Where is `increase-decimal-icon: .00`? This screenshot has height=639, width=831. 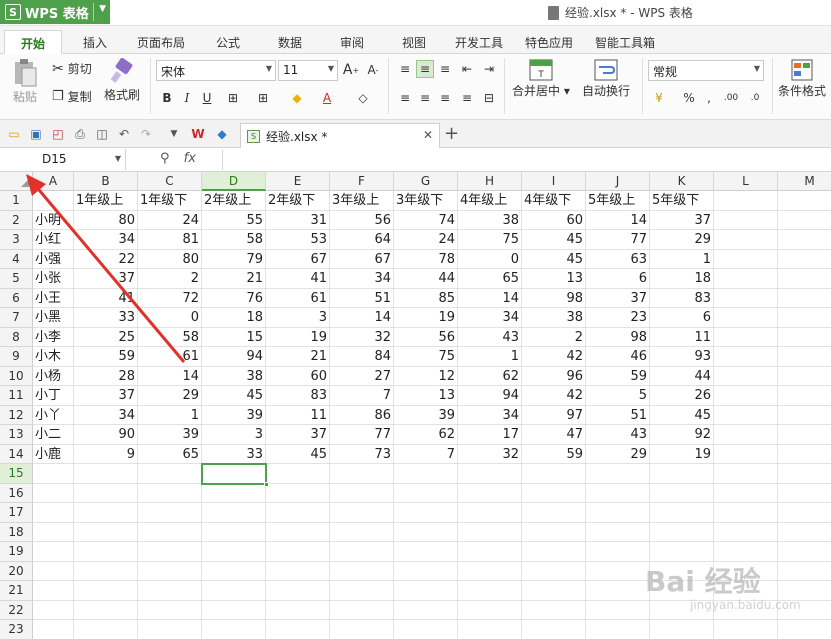
increase-decimal-icon: .00 is located at coordinates (731, 98).